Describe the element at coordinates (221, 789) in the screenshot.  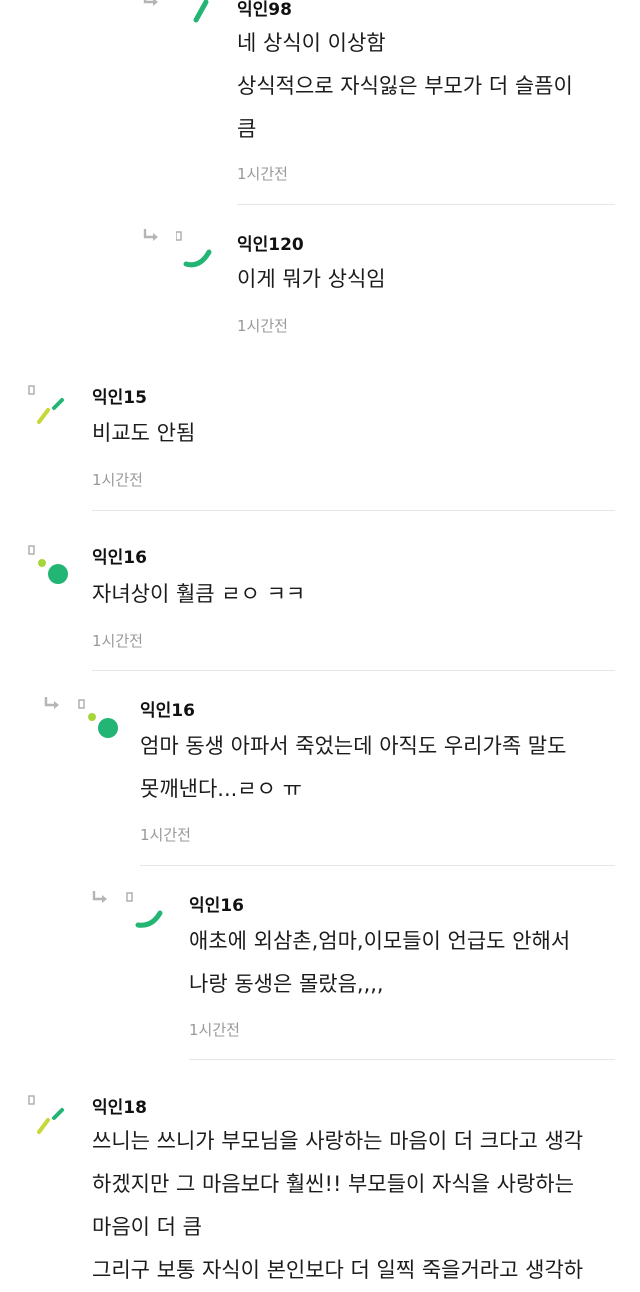
I see `comment-line: 못깨낸다...ㄹㅇ ㅠ` at that location.